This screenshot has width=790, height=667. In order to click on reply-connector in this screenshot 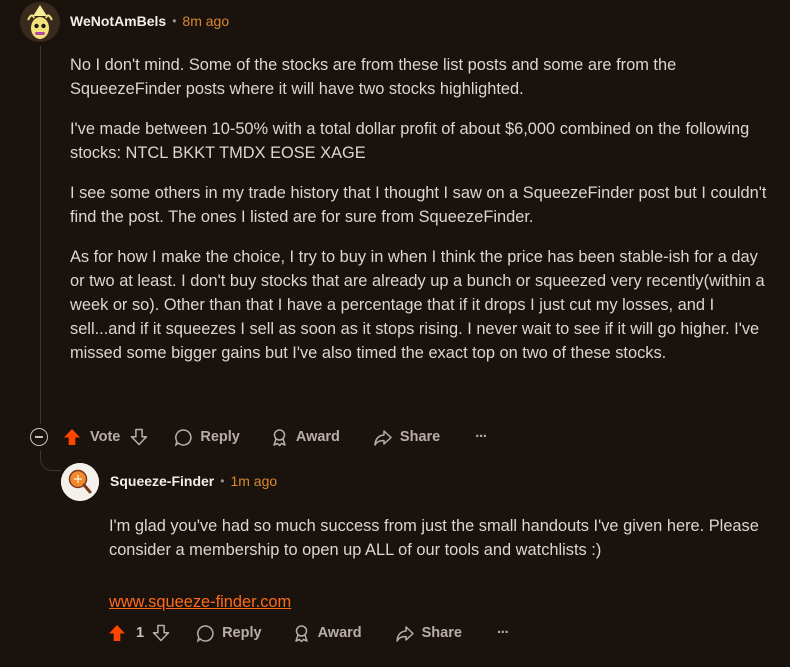, I will do `click(50, 460)`.